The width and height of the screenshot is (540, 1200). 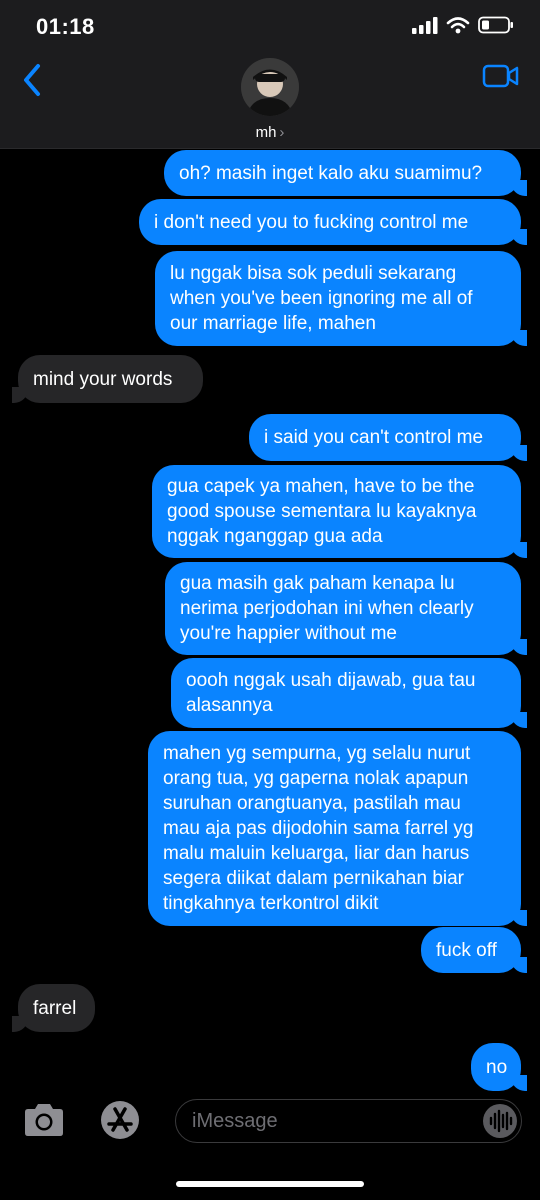 I want to click on message-line: farrel, so click(x=55, y=1008).